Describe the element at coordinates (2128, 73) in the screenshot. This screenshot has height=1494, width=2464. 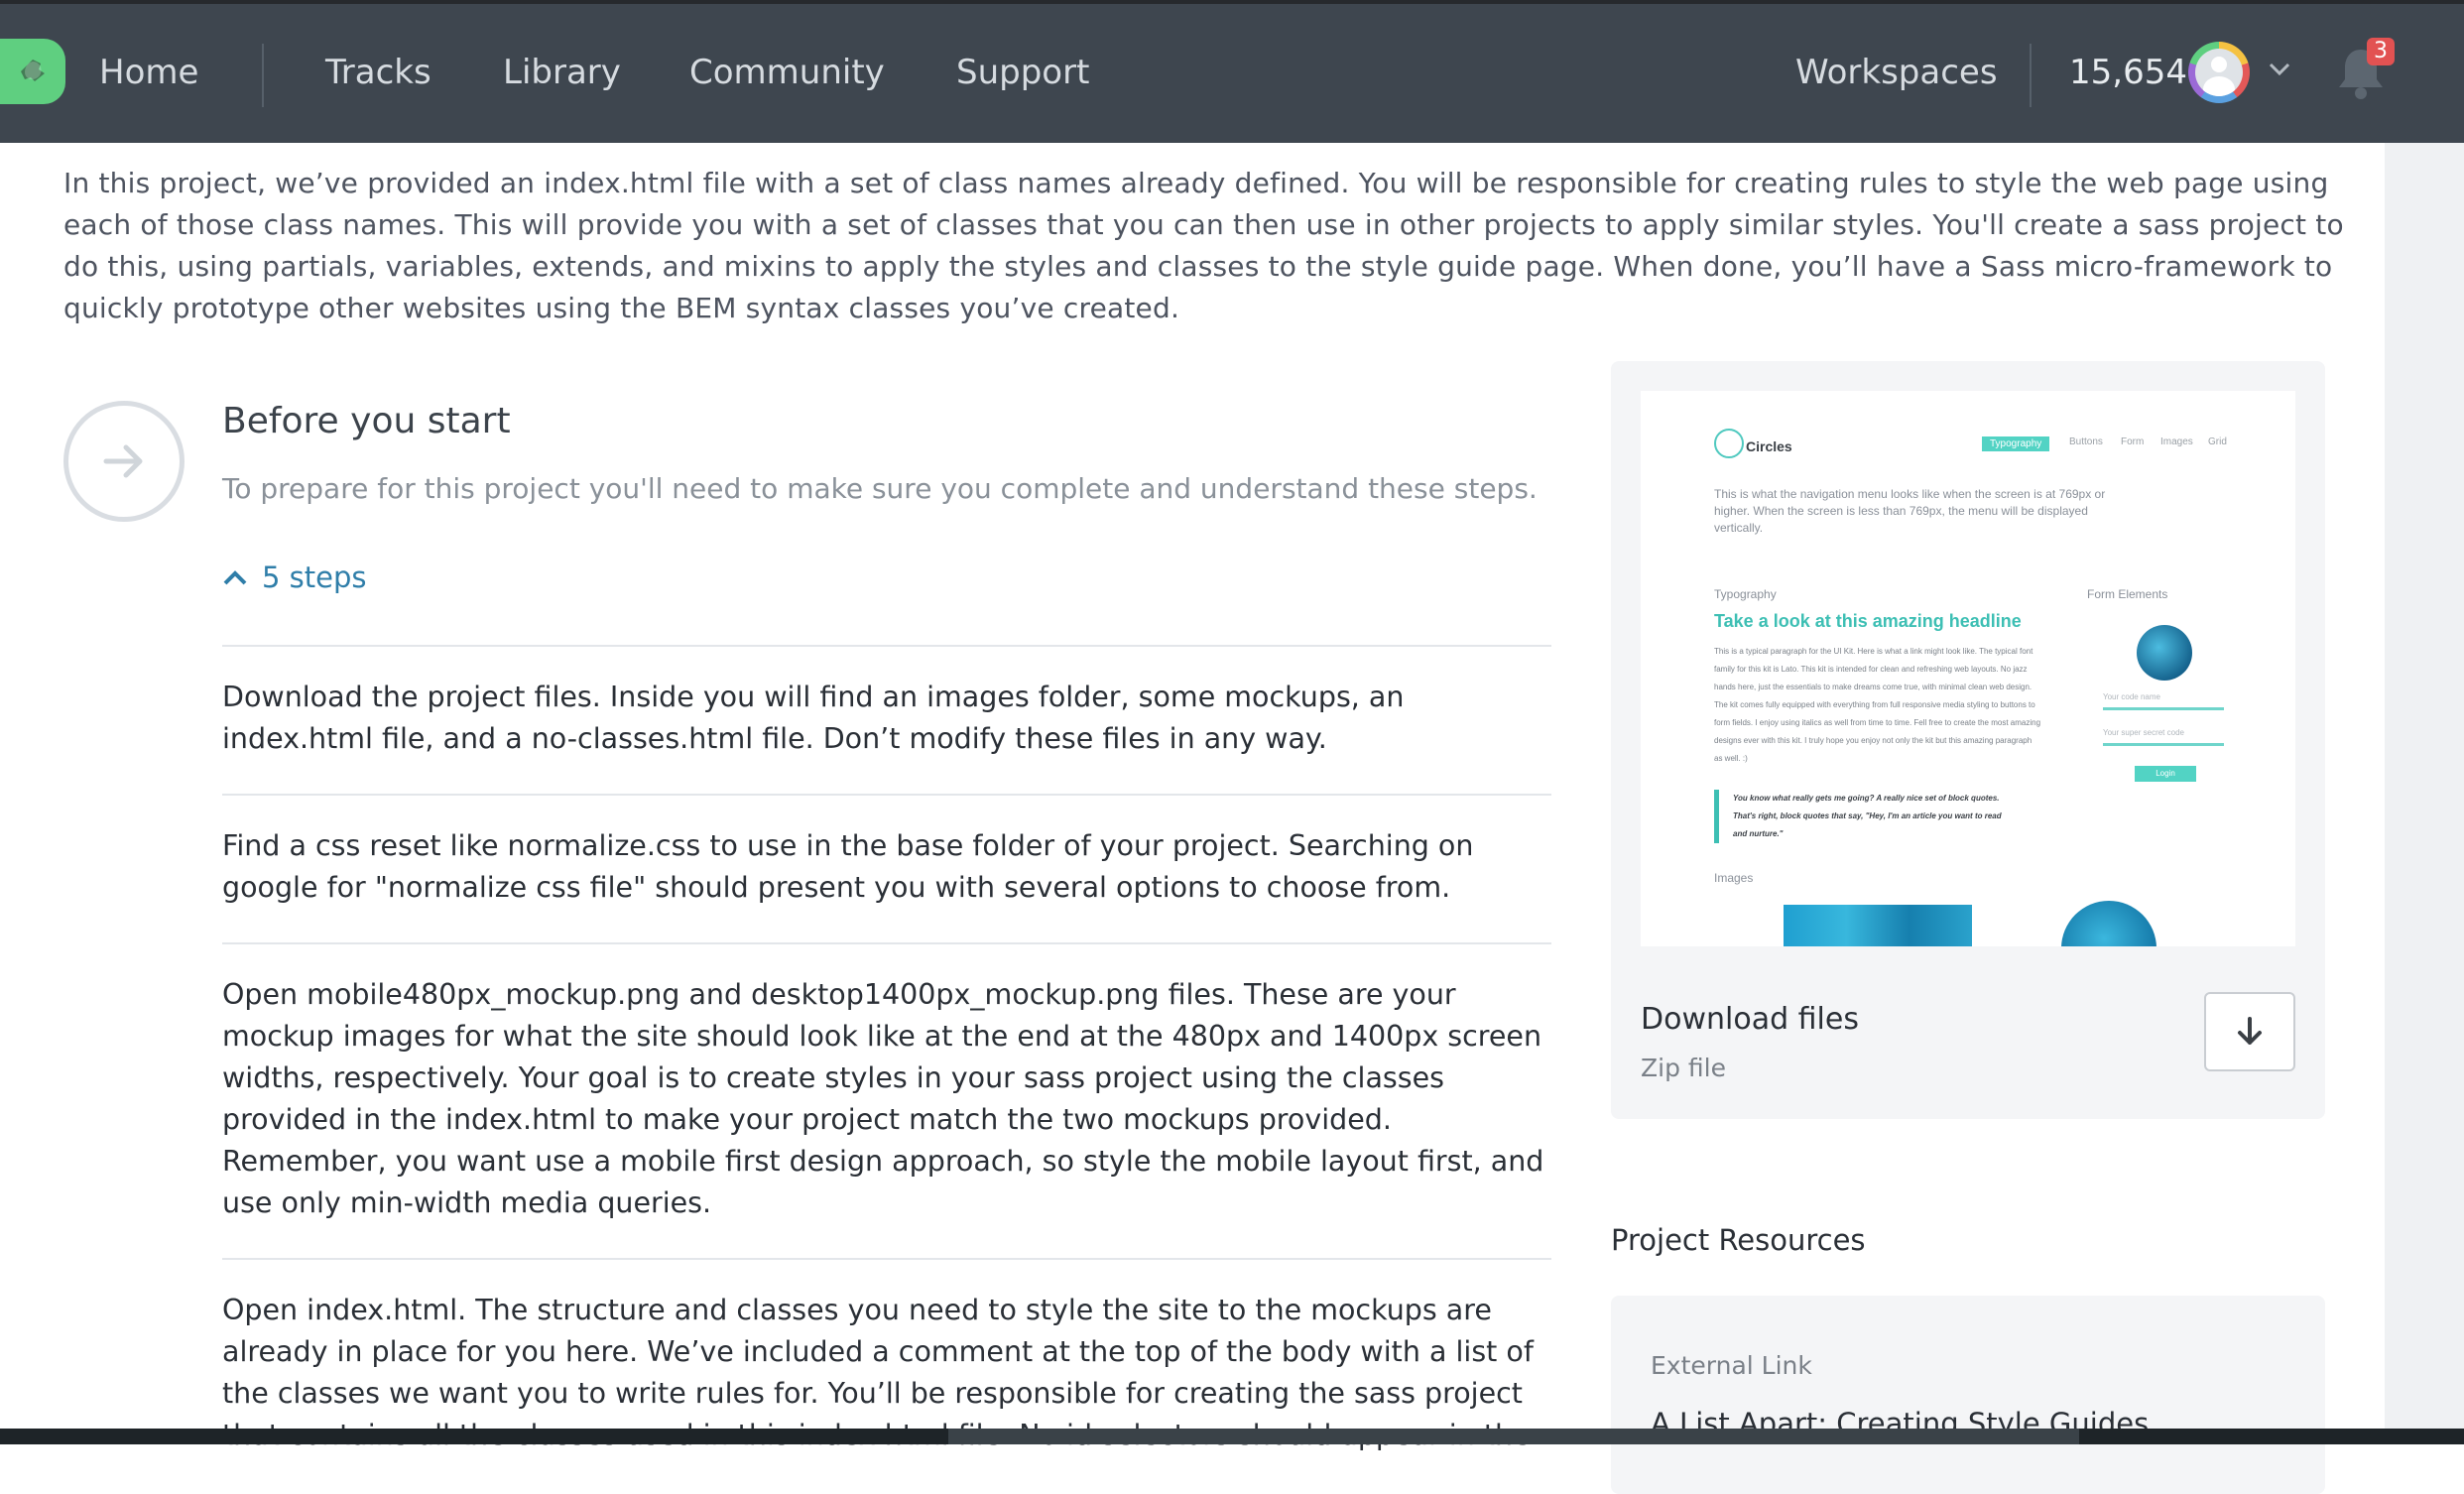
I see `points-count: 15,654` at that location.